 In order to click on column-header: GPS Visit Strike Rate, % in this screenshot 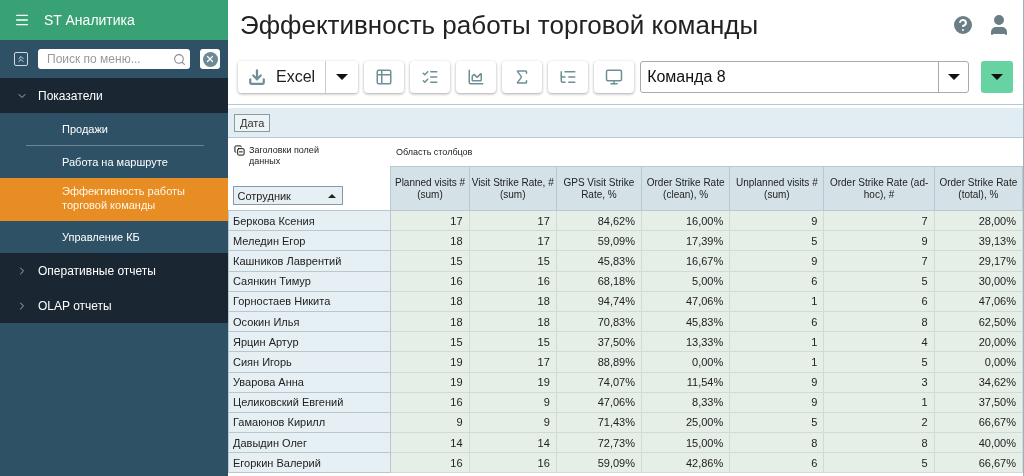, I will do `click(599, 188)`.